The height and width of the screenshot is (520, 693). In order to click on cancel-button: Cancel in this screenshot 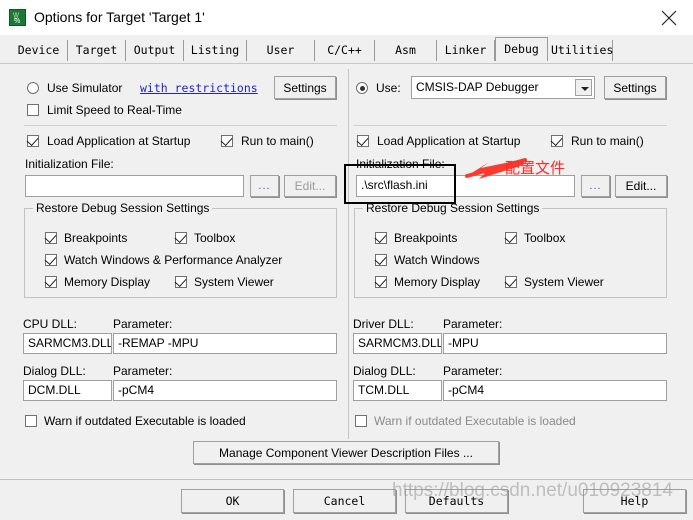, I will do `click(344, 501)`.